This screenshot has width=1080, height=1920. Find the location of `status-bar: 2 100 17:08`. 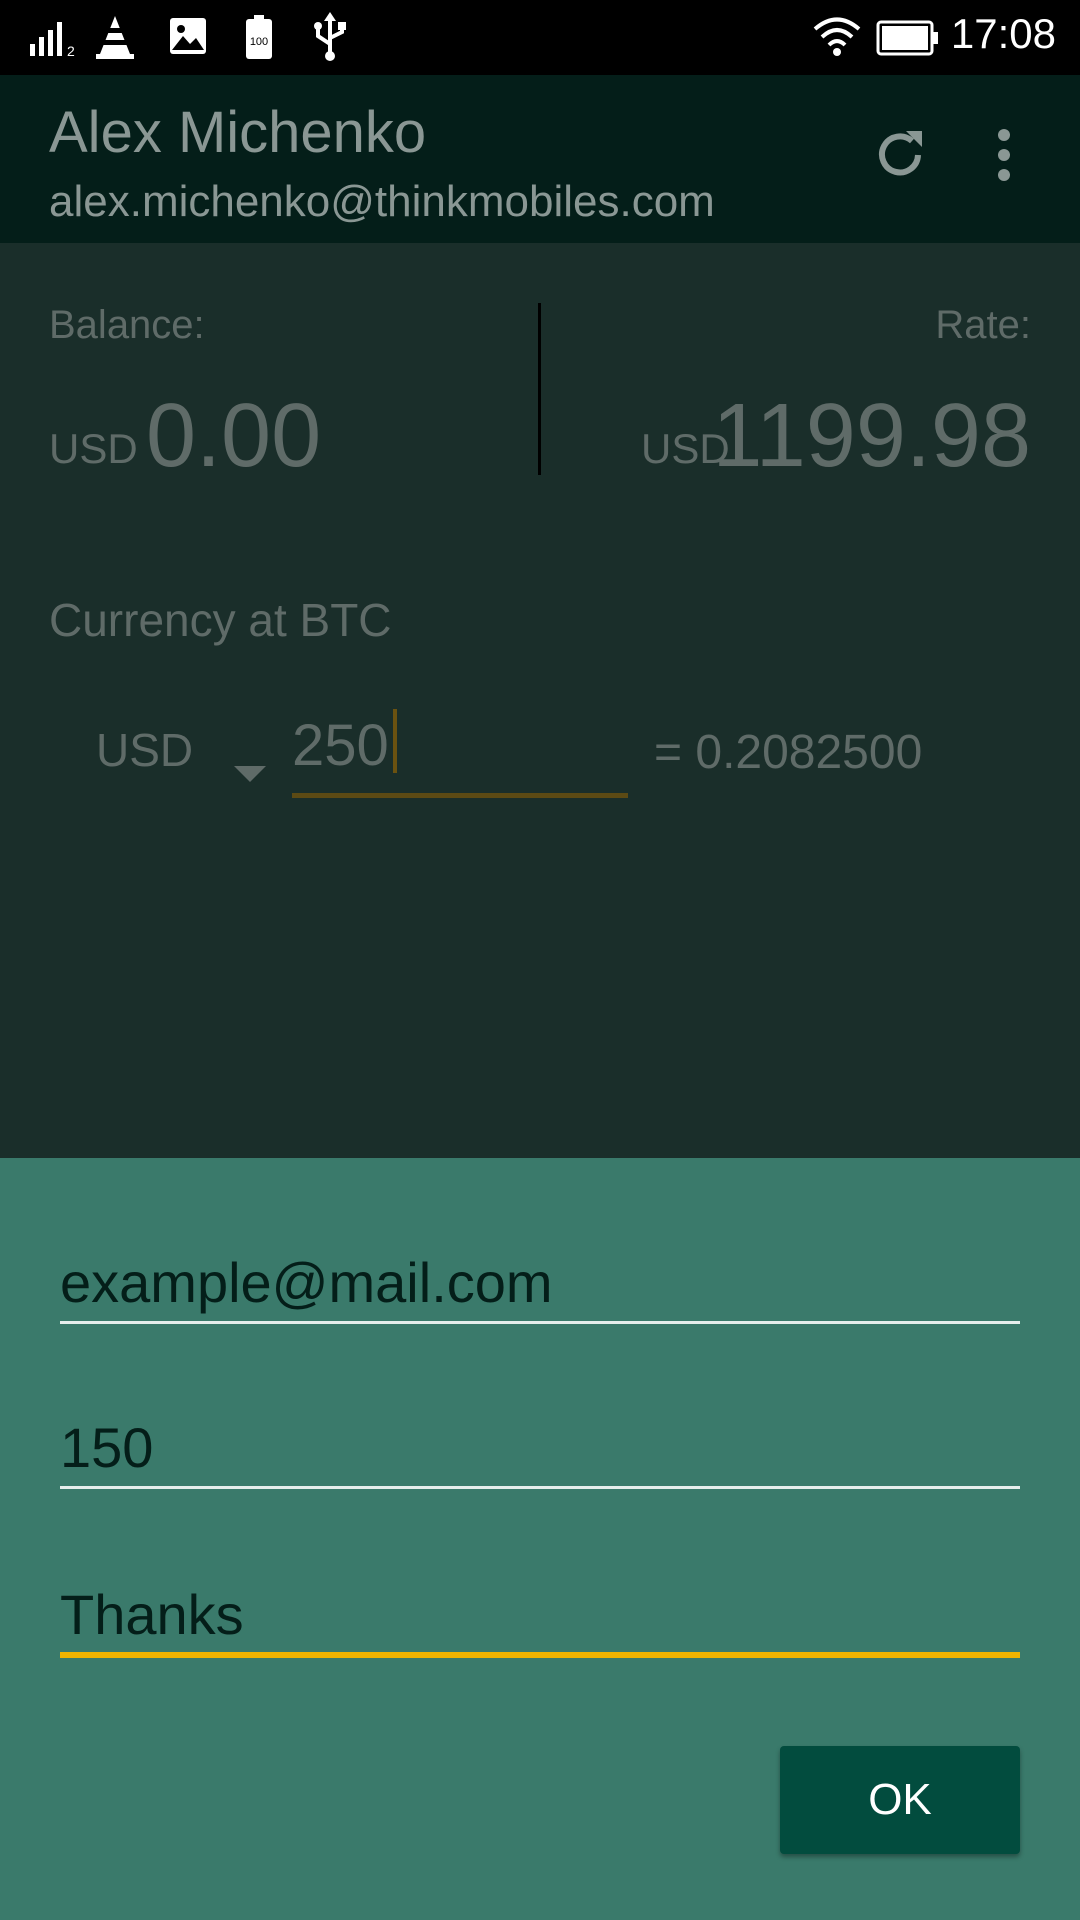

status-bar: 2 100 17:08 is located at coordinates (540, 37).